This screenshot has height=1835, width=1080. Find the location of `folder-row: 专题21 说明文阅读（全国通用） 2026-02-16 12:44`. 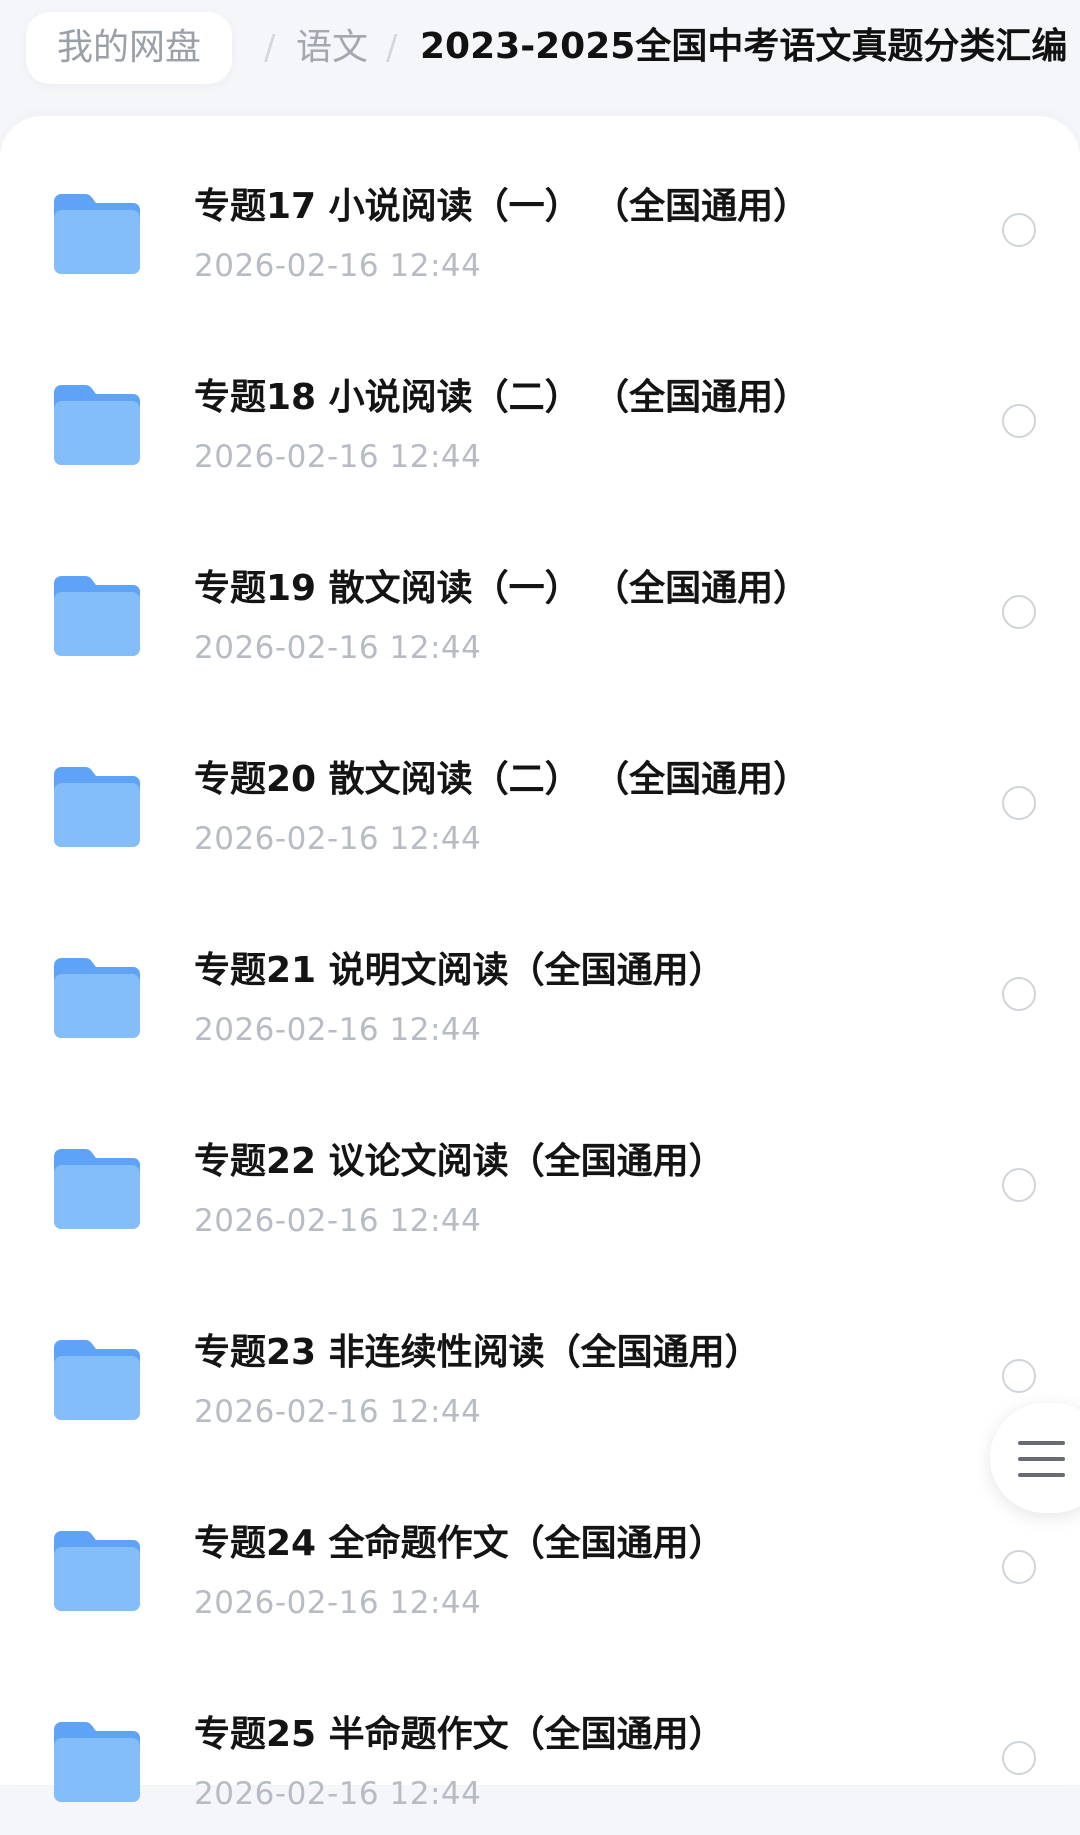

folder-row: 专题21 说明文阅读（全国通用） 2026-02-16 12:44 is located at coordinates (540, 975).